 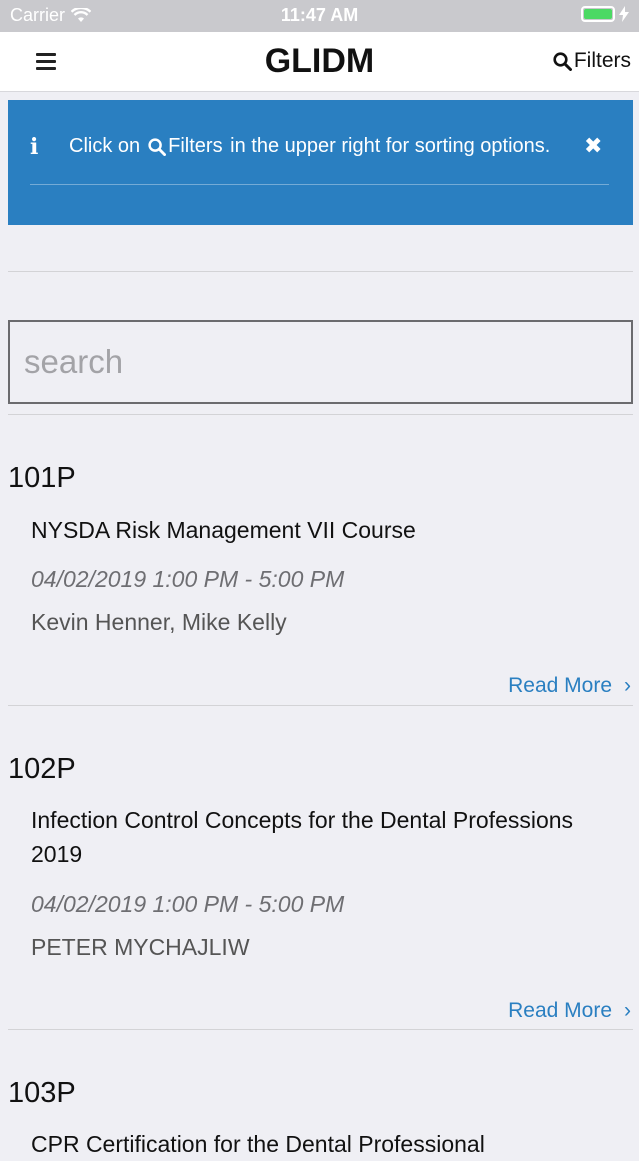 I want to click on app-title: GLIDM, so click(x=319, y=61).